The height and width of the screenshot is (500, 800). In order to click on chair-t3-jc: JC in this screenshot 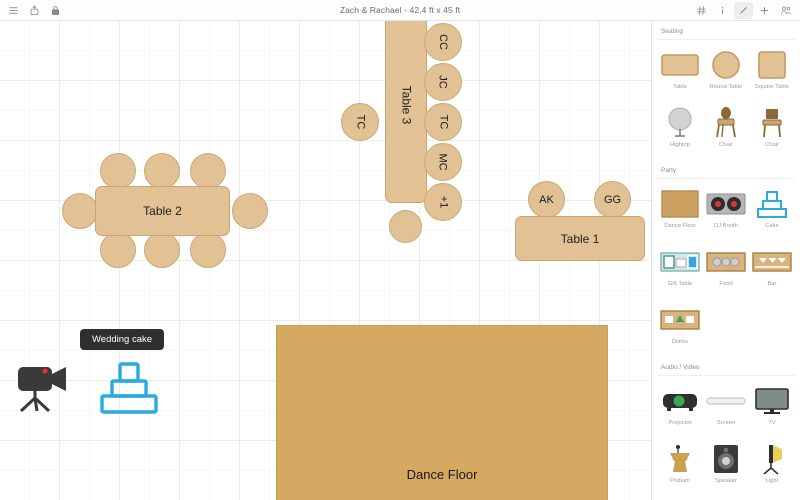, I will do `click(443, 82)`.